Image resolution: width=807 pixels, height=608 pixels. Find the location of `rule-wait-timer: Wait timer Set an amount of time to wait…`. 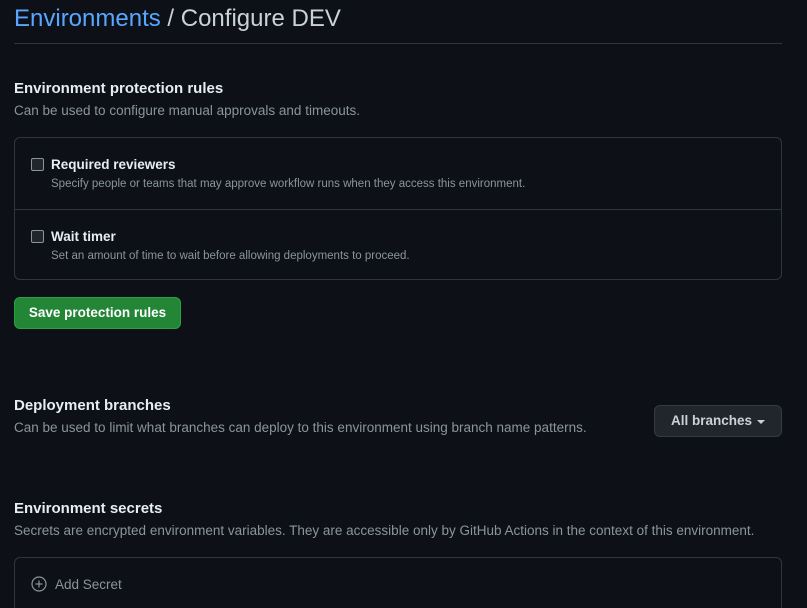

rule-wait-timer: Wait timer Set an amount of time to wait… is located at coordinates (398, 244).